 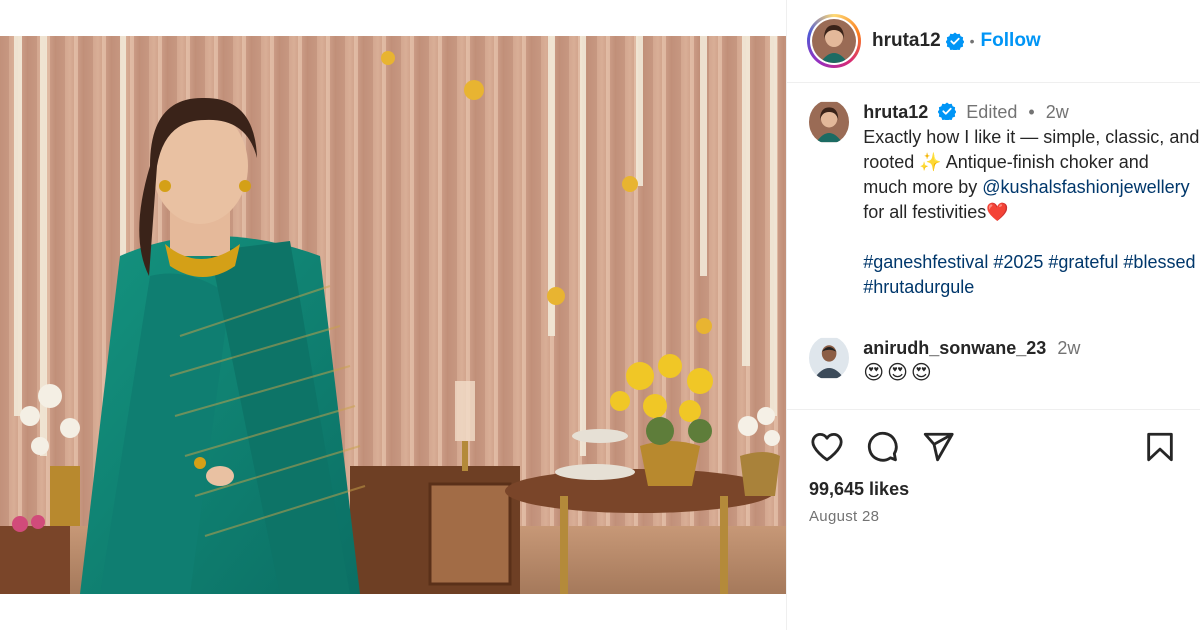 What do you see at coordinates (1160, 447) in the screenshot?
I see `bookmark-icon` at bounding box center [1160, 447].